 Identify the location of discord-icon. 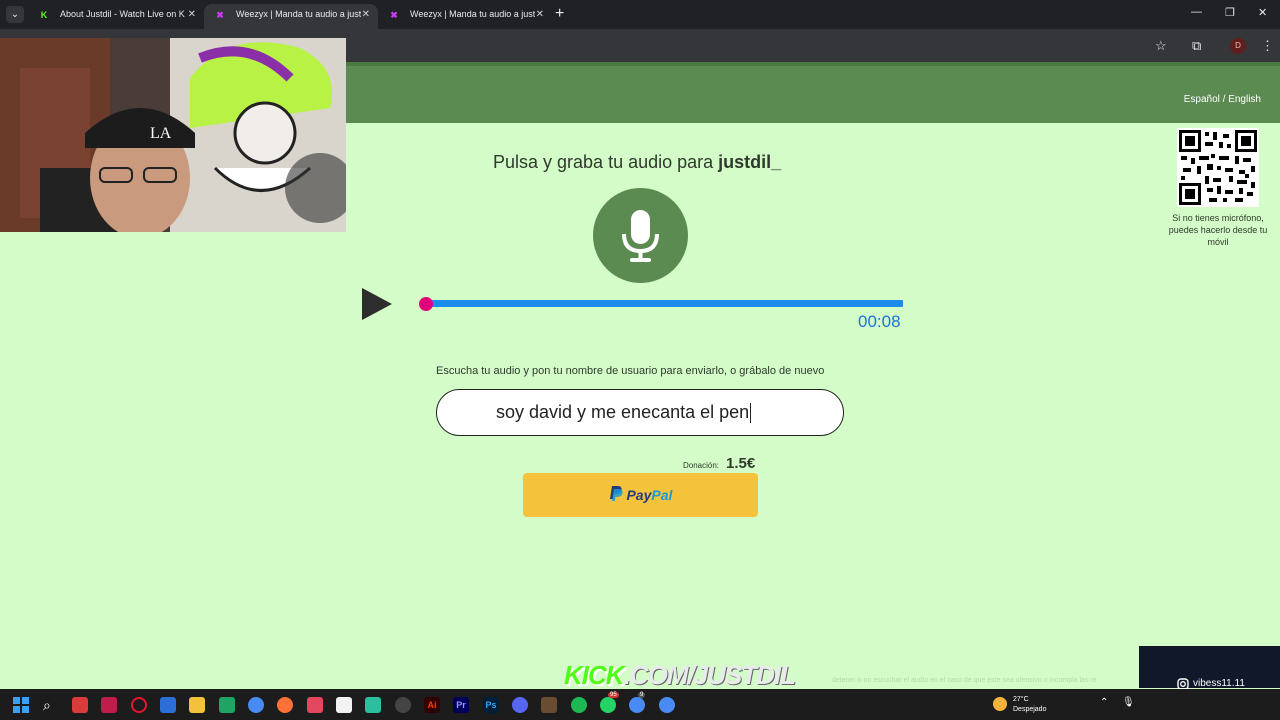
(520, 705).